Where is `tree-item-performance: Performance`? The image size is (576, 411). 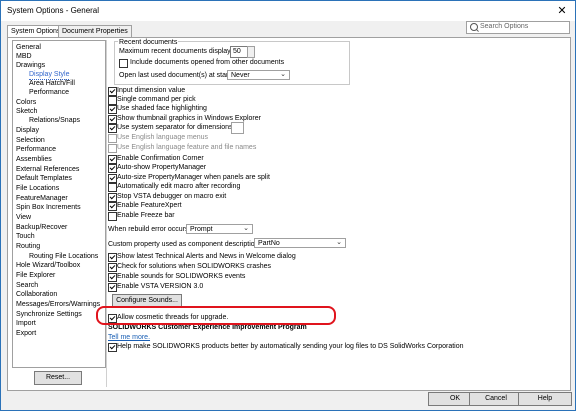 tree-item-performance: Performance is located at coordinates (36, 149).